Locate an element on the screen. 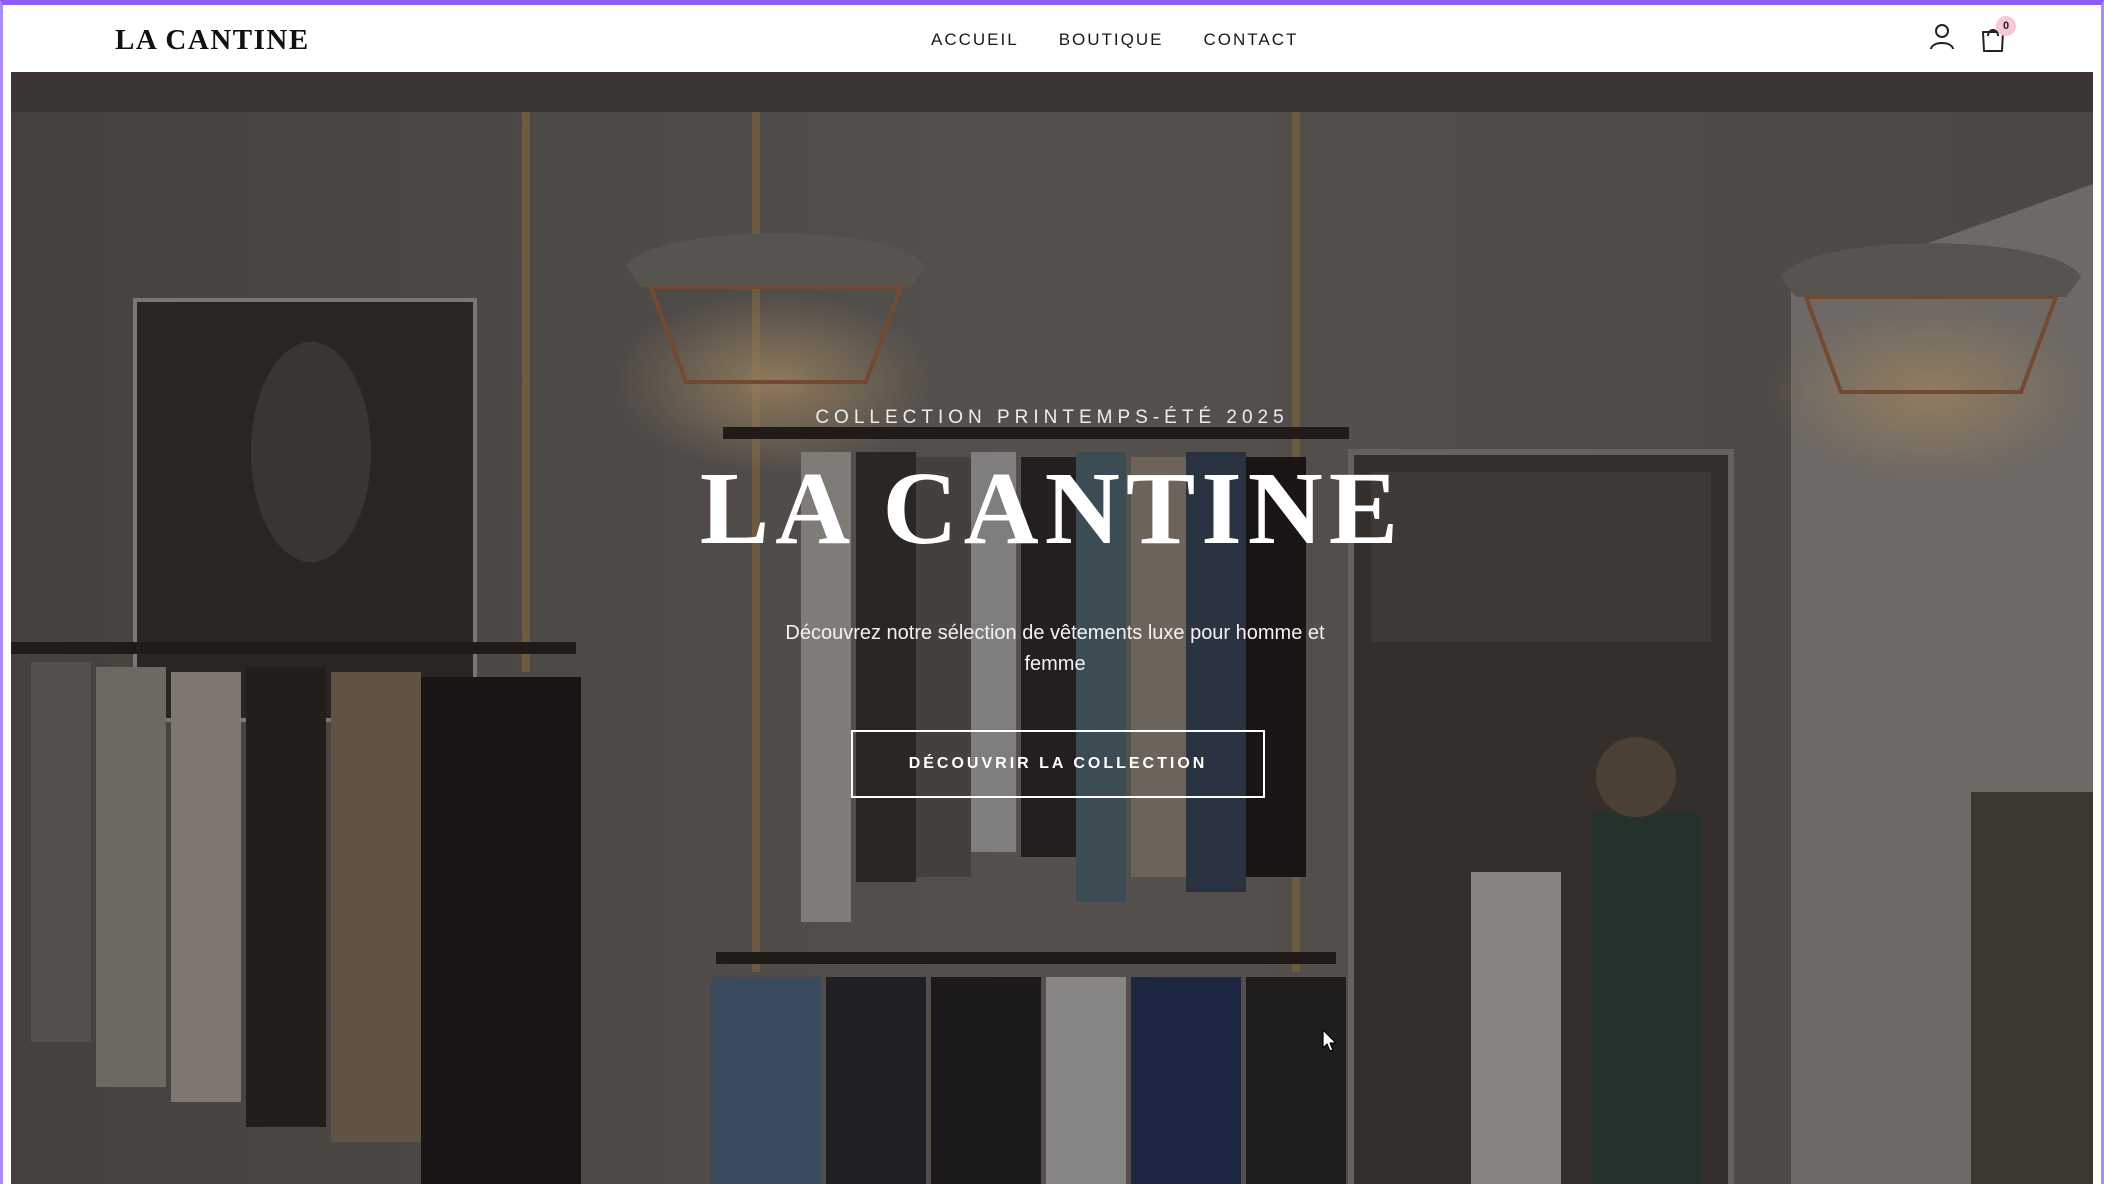 This screenshot has width=2104, height=1184. hero-eyebrow: COLLECTION PRINTEMPS-ÉTÉ 2025 is located at coordinates (1052, 417).